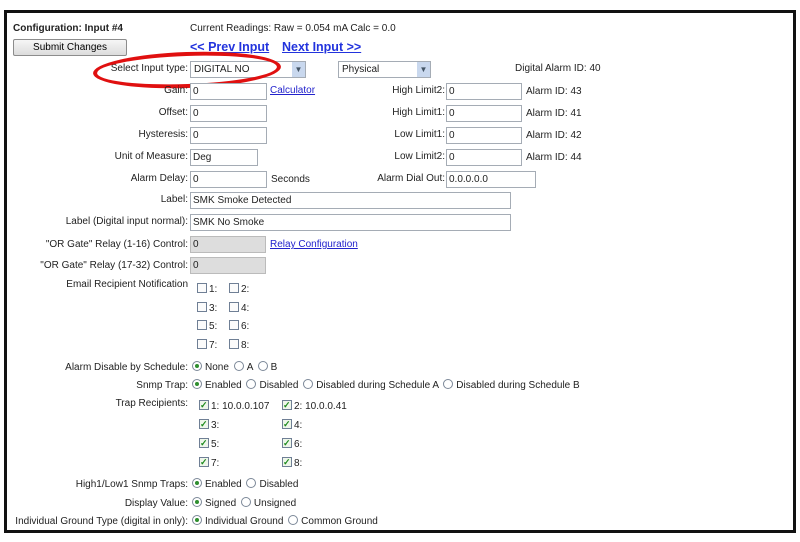 The image size is (800, 542). What do you see at coordinates (213, 326) in the screenshot?
I see `checkbox-label: 5:` at bounding box center [213, 326].